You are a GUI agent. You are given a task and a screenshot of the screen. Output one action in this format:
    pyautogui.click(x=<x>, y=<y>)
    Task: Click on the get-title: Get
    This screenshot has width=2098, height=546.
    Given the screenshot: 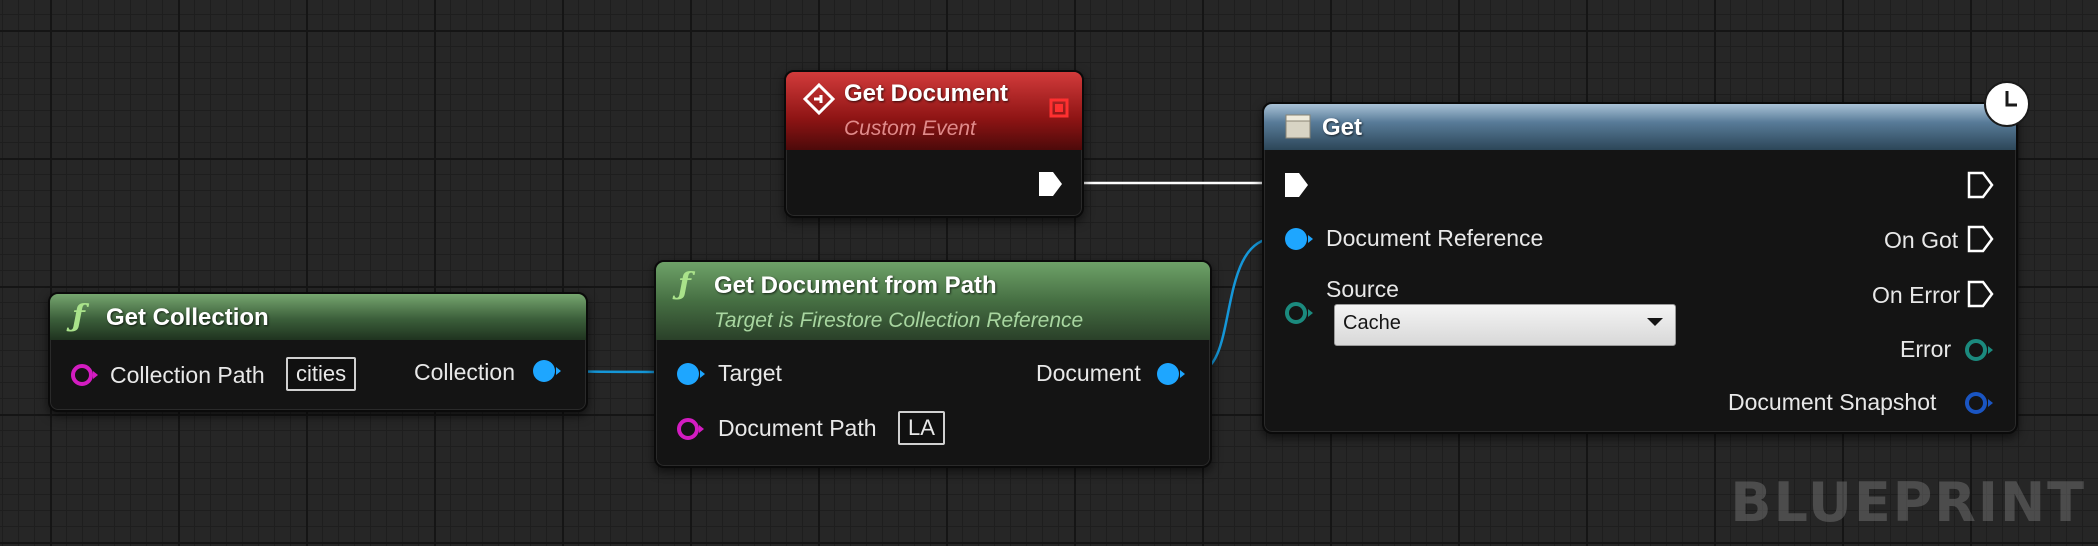 What is the action you would take?
    pyautogui.click(x=1342, y=127)
    